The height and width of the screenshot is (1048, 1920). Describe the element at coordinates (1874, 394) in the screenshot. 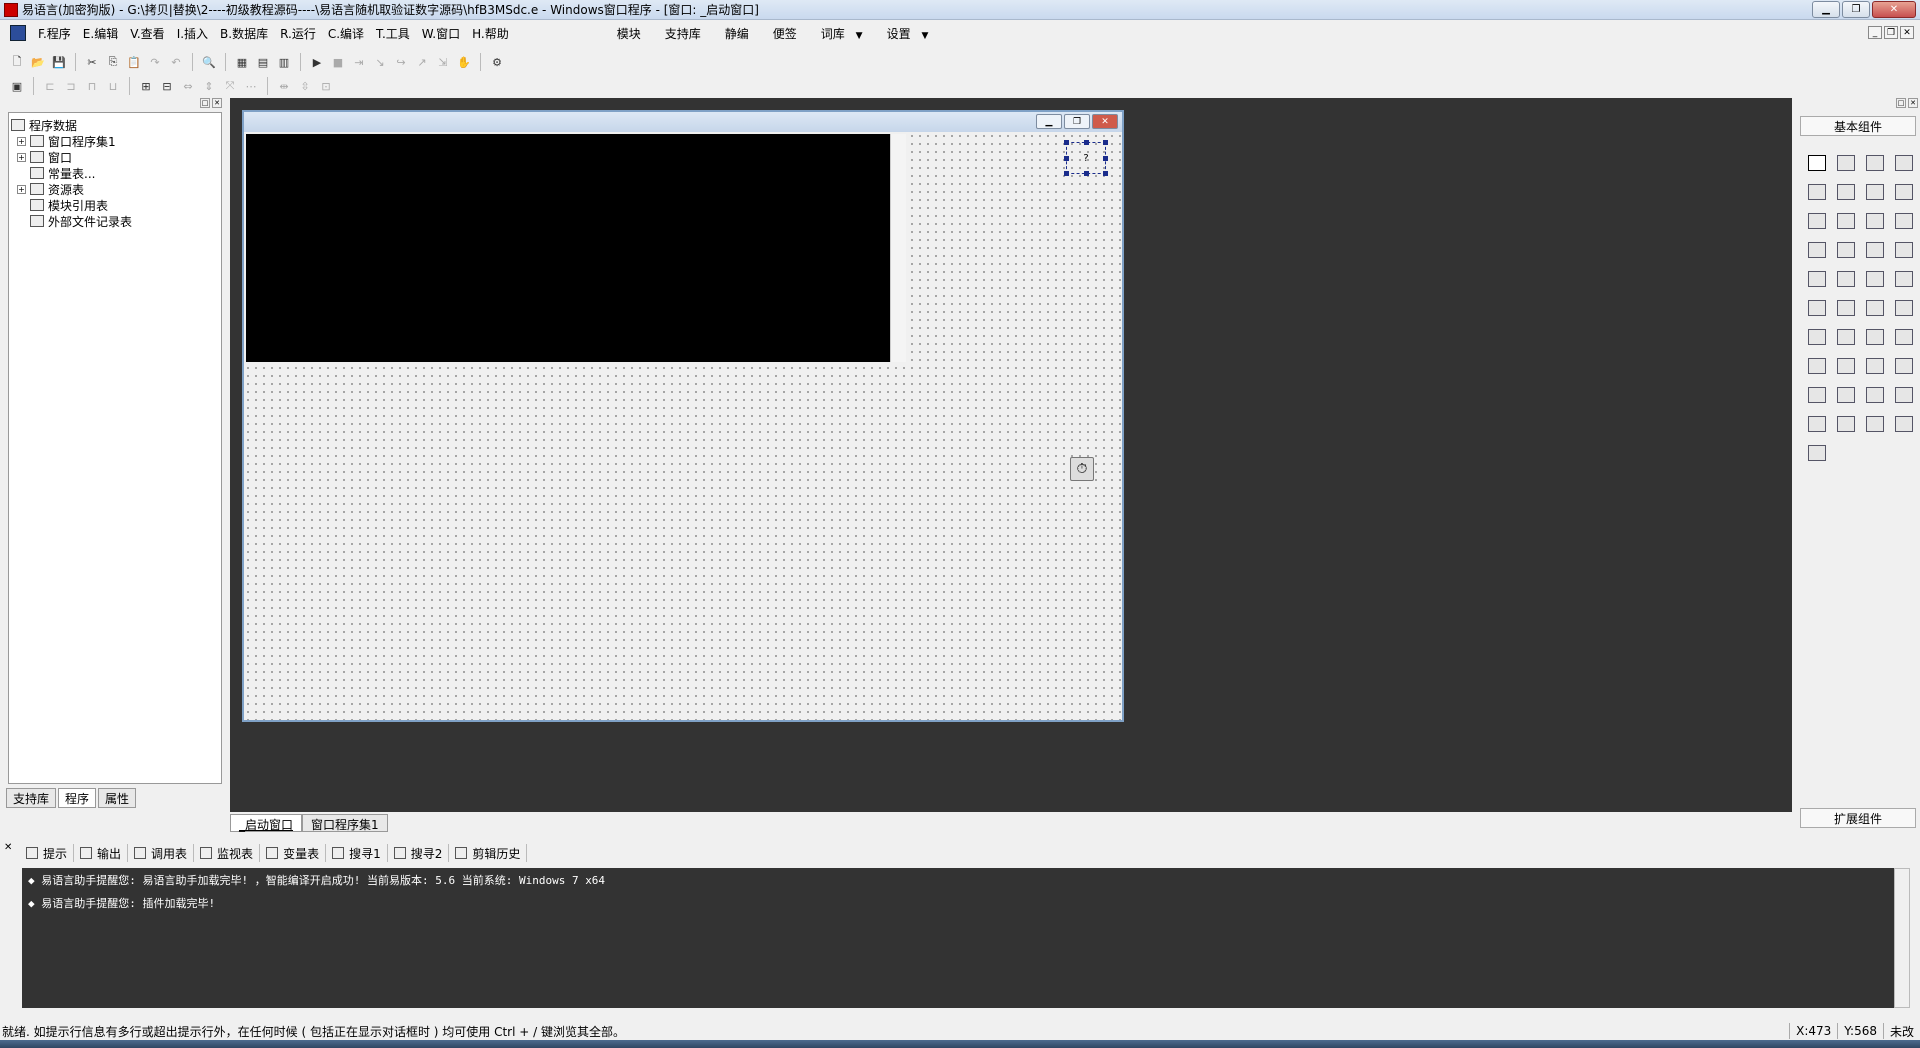

I see `table-tool-icon` at that location.